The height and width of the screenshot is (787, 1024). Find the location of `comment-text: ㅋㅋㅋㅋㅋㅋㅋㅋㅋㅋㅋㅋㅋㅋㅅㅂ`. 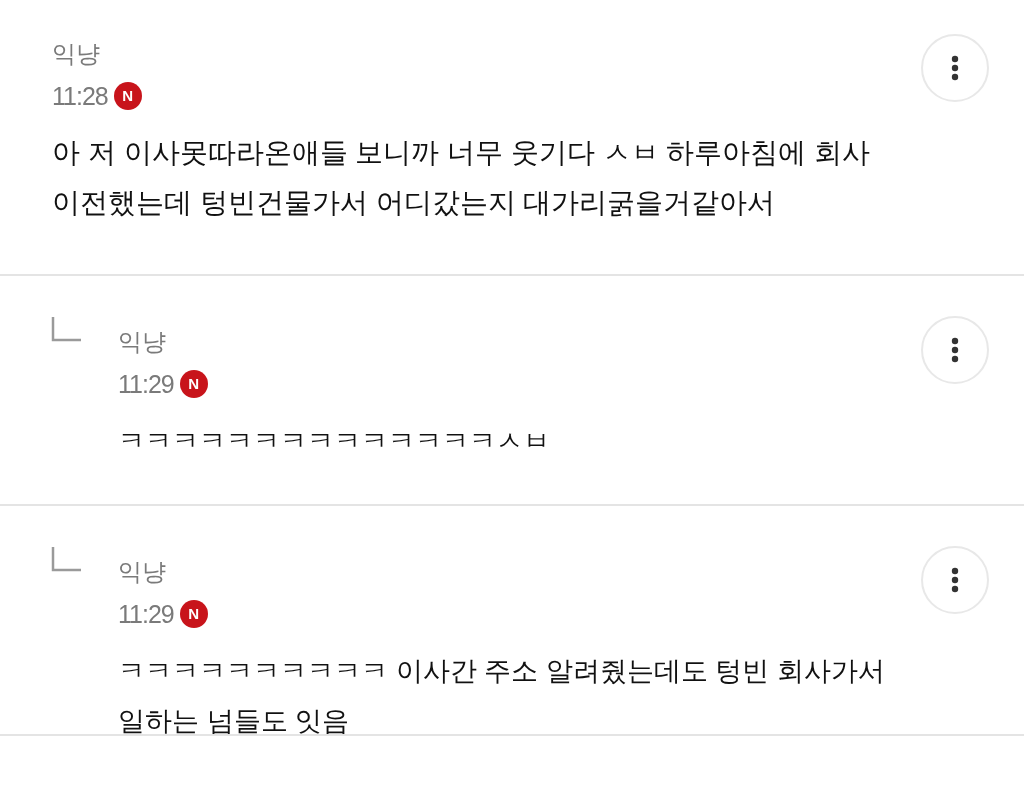

comment-text: ㅋㅋㅋㅋㅋㅋㅋㅋㅋㅋㅋㅋㅋㅋㅅㅂ is located at coordinates (334, 441).